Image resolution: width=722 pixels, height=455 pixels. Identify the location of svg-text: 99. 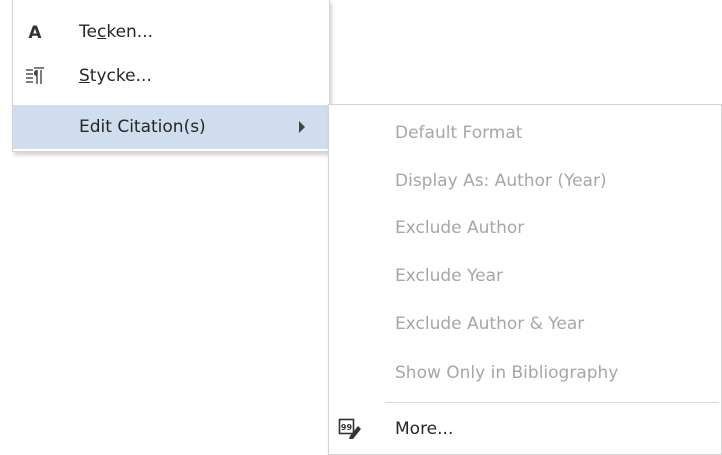
(347, 427).